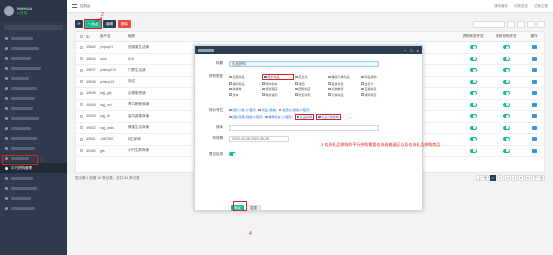  Describe the element at coordinates (492, 178) in the screenshot. I see `page-button: 1` at that location.